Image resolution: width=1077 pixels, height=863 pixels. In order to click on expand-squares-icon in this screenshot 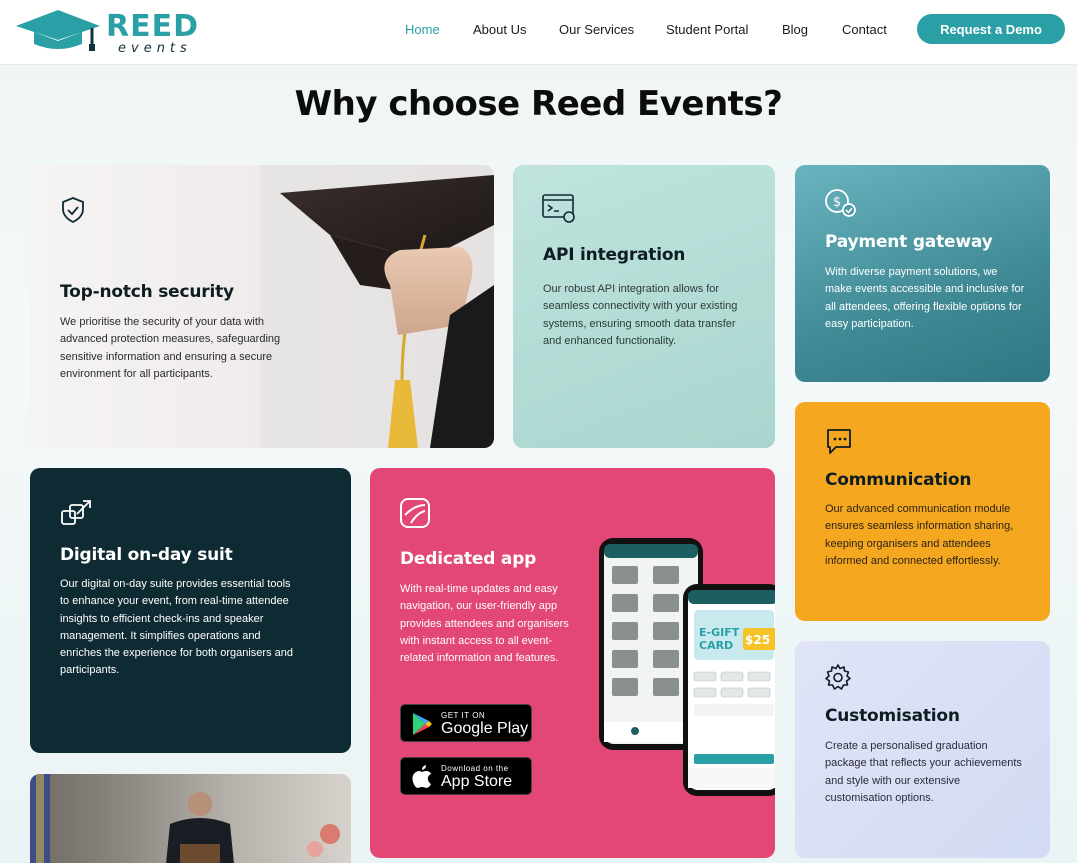, I will do `click(76, 512)`.